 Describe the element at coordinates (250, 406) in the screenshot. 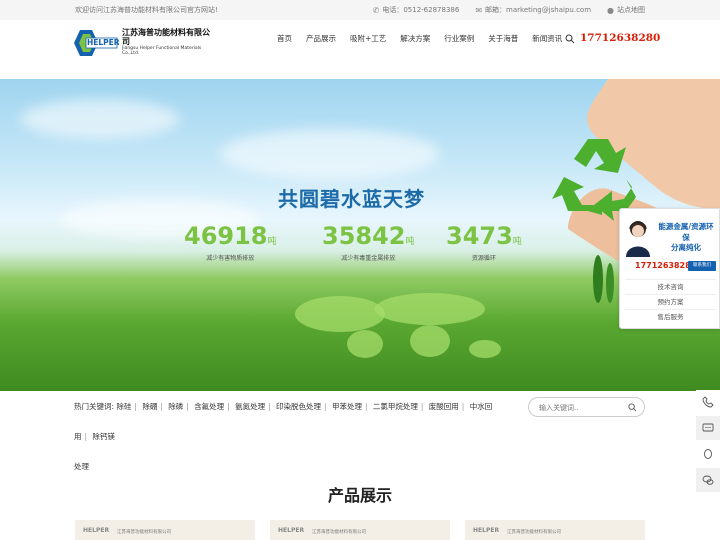

I see `keyword-link: 氨氮处理` at that location.